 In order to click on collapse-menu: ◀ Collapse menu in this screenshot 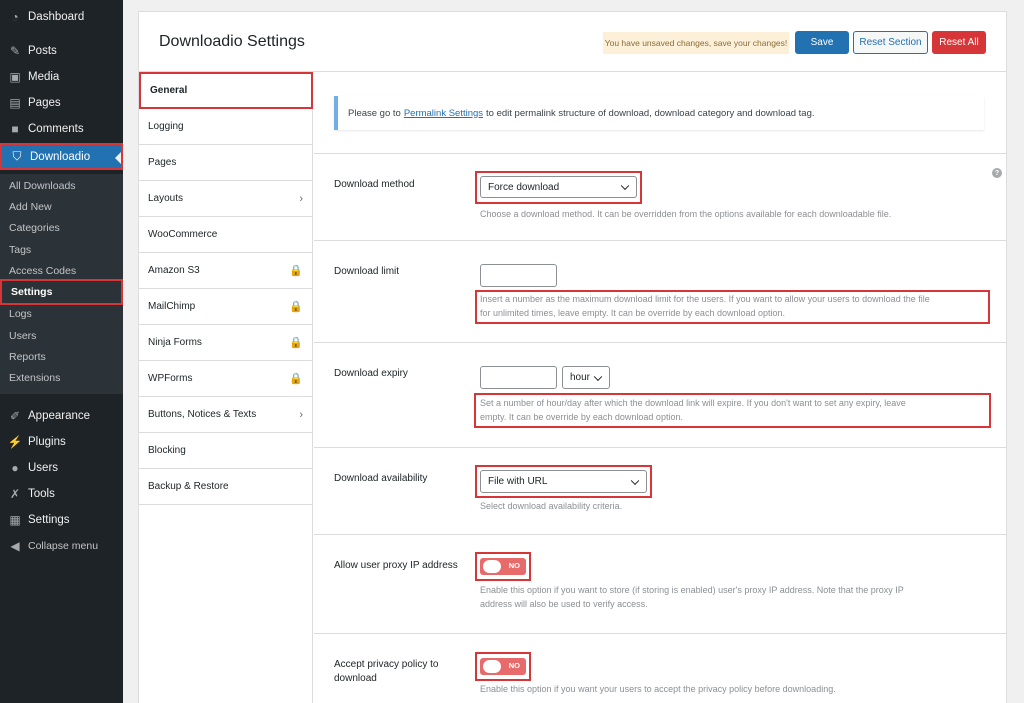, I will do `click(61, 546)`.